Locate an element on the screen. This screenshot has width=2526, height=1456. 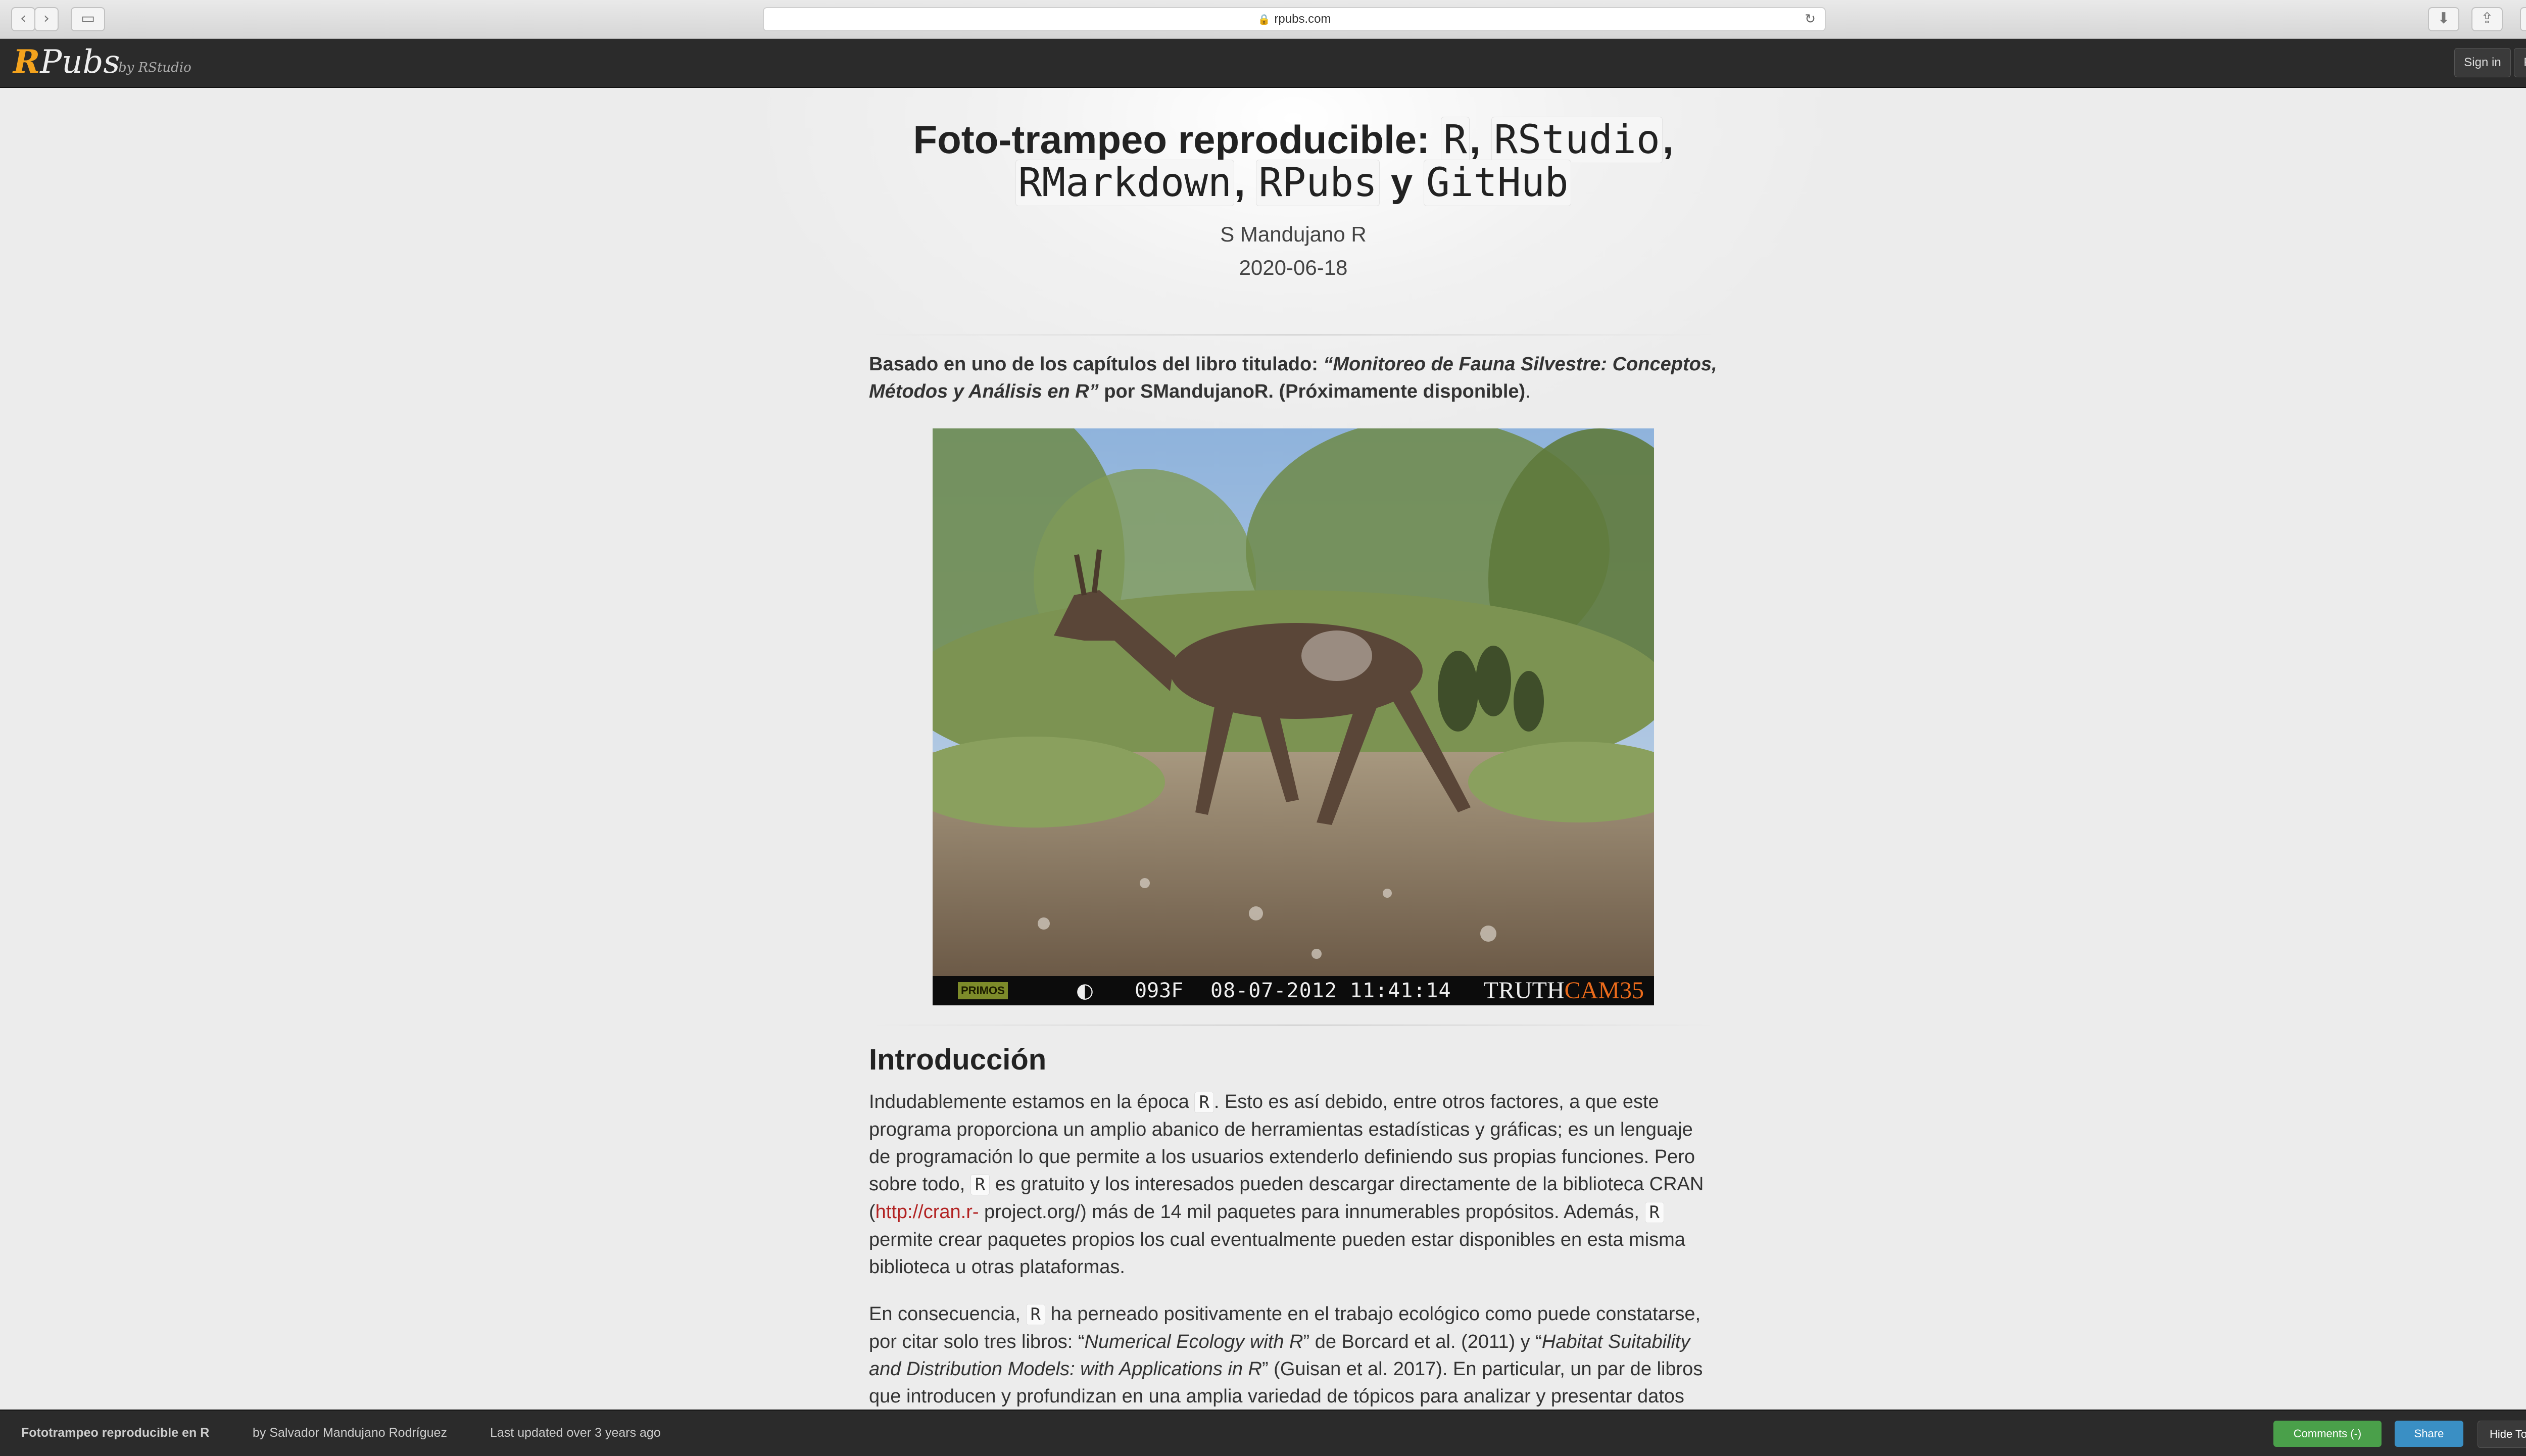
p1-text: Indudablemente estamos en la época is located at coordinates (1032, 1101).